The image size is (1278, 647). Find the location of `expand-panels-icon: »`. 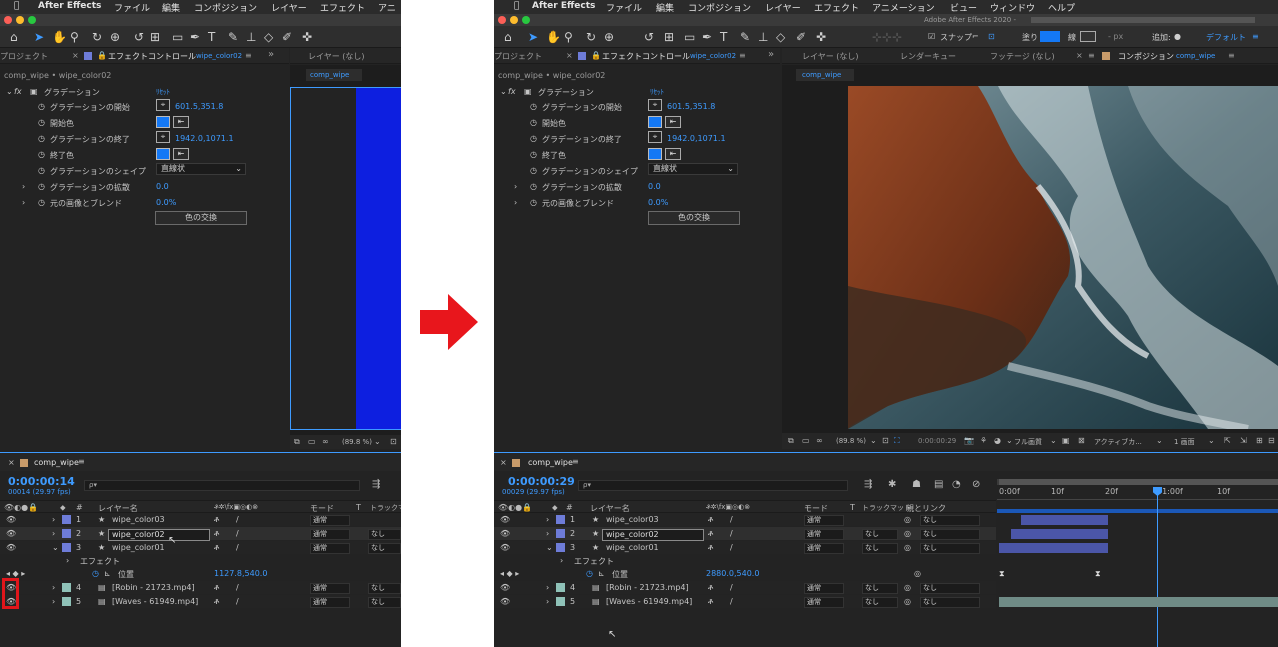

expand-panels-icon: » is located at coordinates (271, 54).